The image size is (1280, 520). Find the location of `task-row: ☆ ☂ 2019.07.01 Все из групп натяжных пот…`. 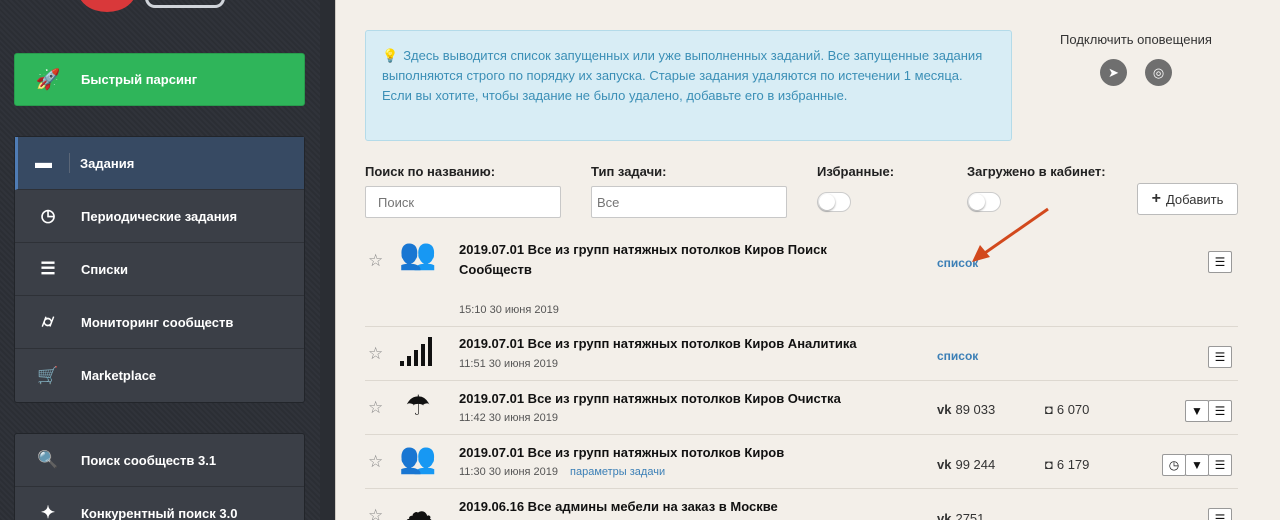

task-row: ☆ ☂ 2019.07.01 Все из групп натяжных пот… is located at coordinates (801, 408).